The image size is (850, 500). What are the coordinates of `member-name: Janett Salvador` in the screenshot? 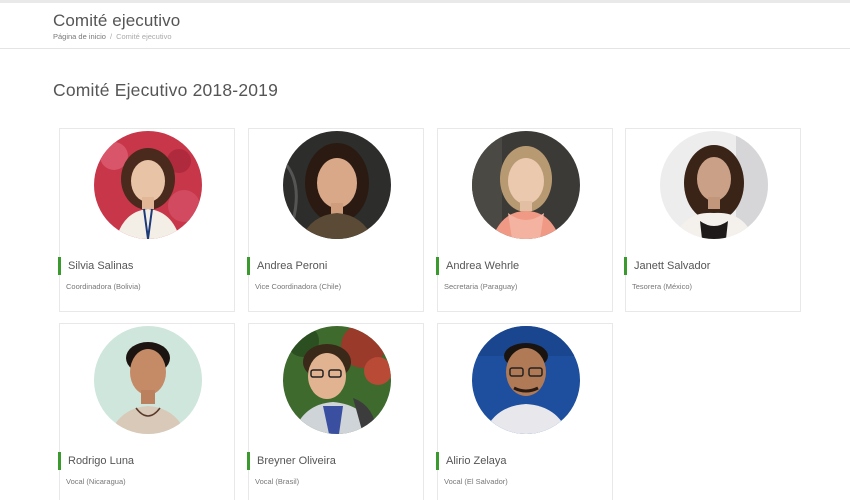 It's located at (667, 266).